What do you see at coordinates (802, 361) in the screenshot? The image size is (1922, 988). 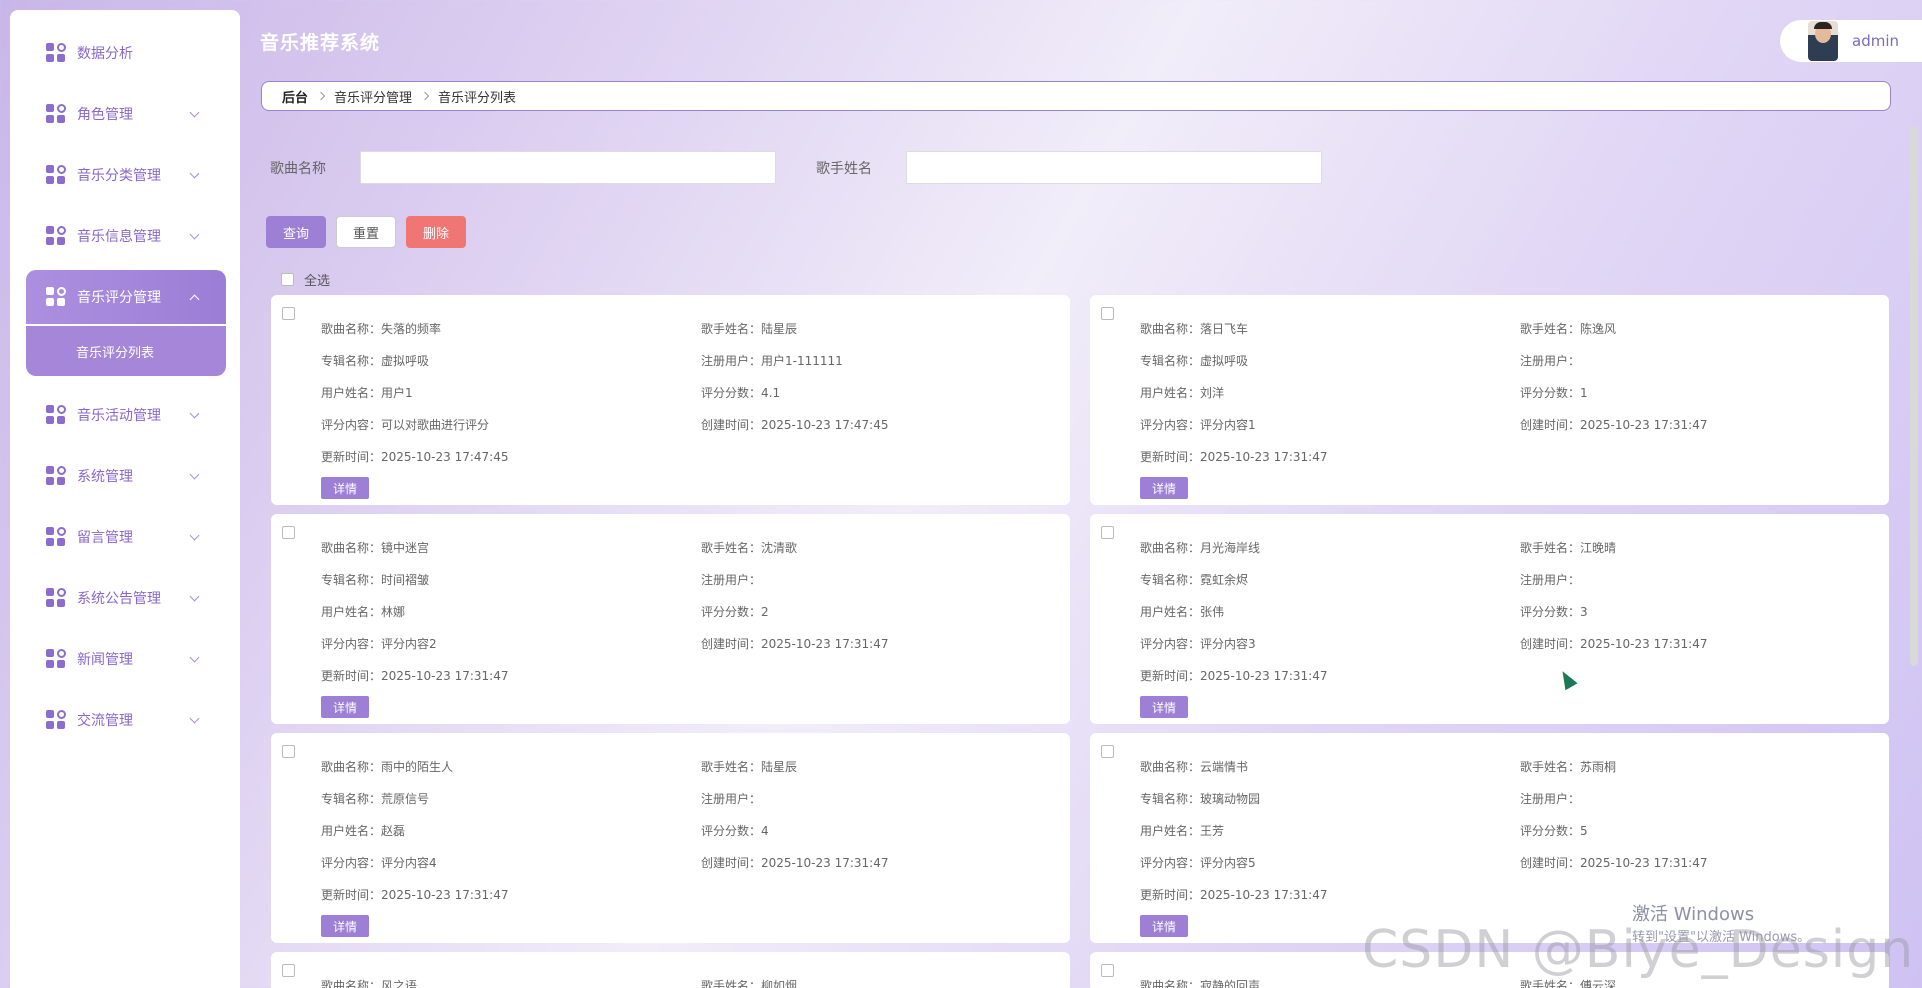 I see `field-value: 用户1-111111` at bounding box center [802, 361].